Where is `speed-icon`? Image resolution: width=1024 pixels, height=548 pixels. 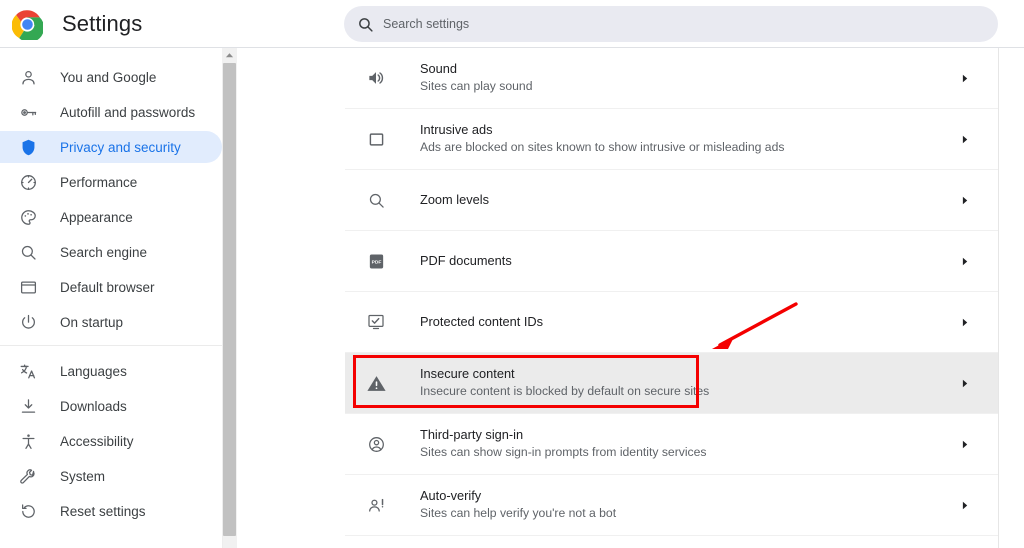 speed-icon is located at coordinates (28, 182).